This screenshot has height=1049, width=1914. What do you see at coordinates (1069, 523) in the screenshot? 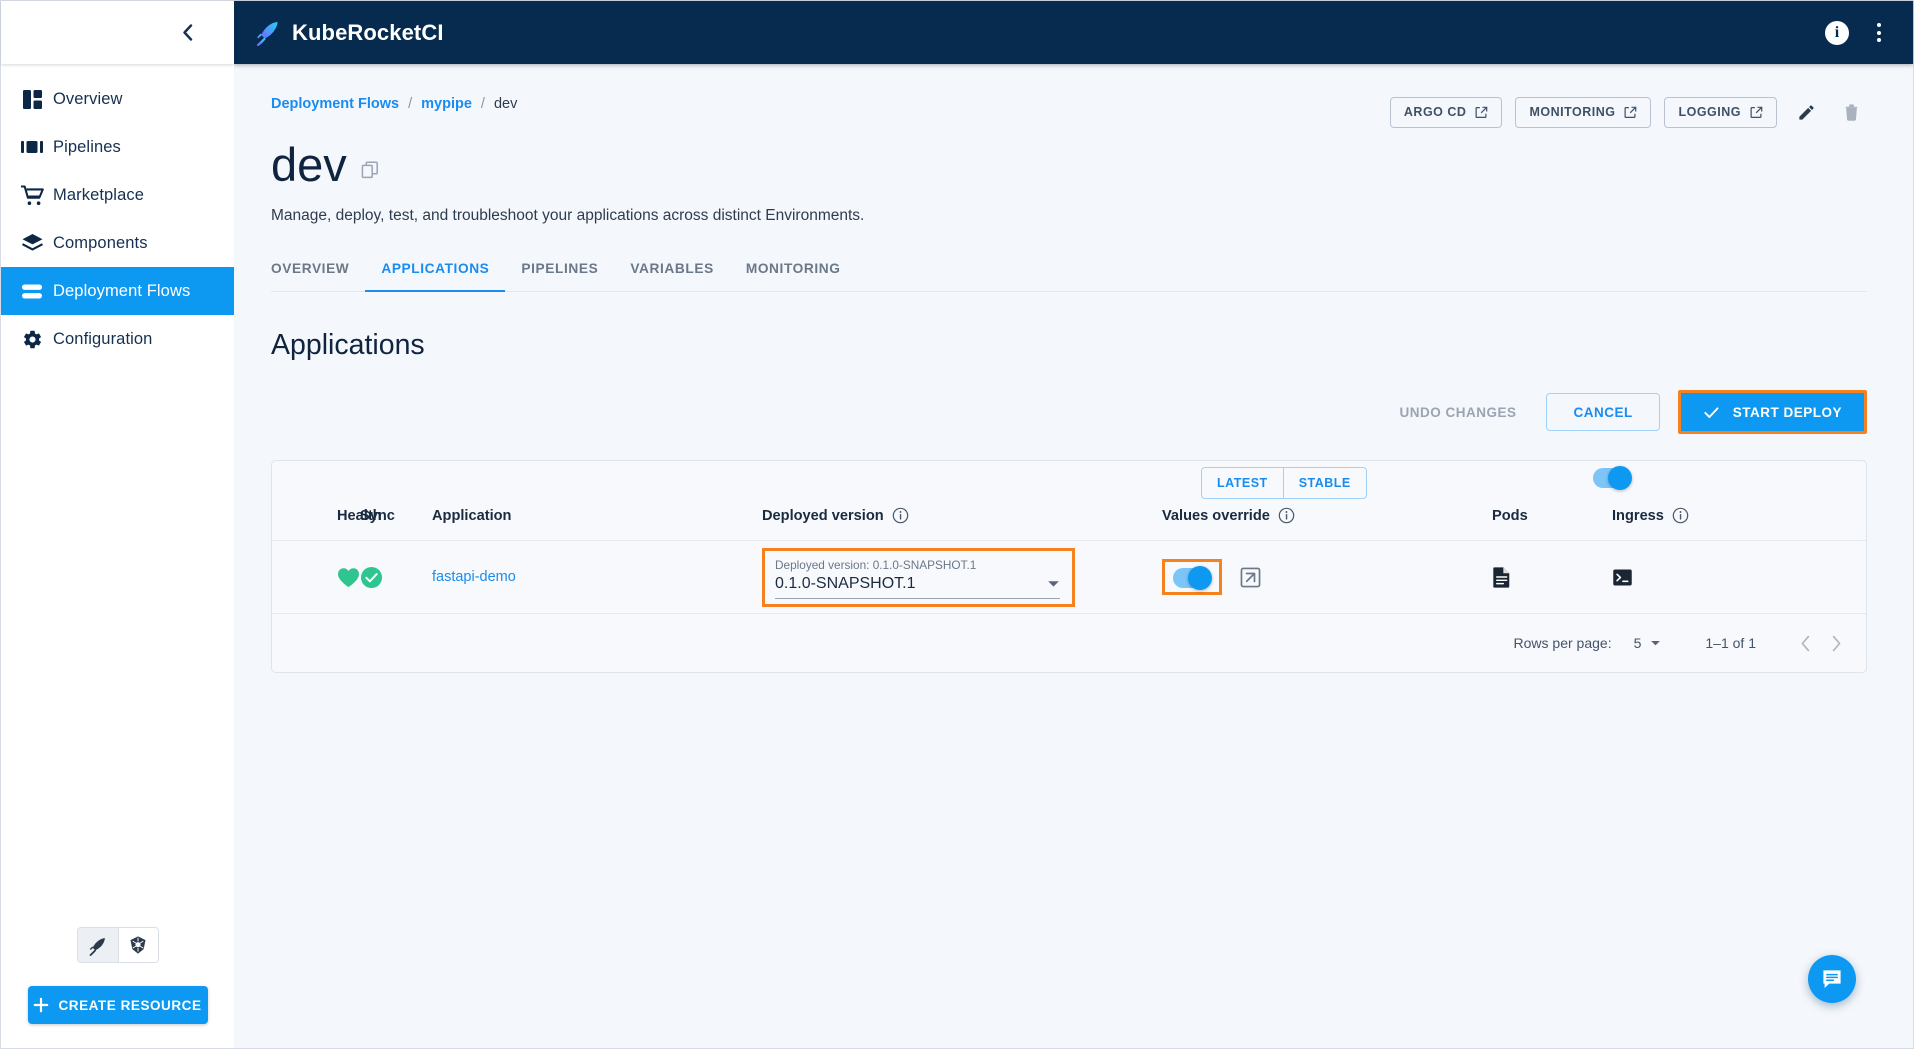
I see `table-header-row: Health Sync Application Deployed version` at bounding box center [1069, 523].